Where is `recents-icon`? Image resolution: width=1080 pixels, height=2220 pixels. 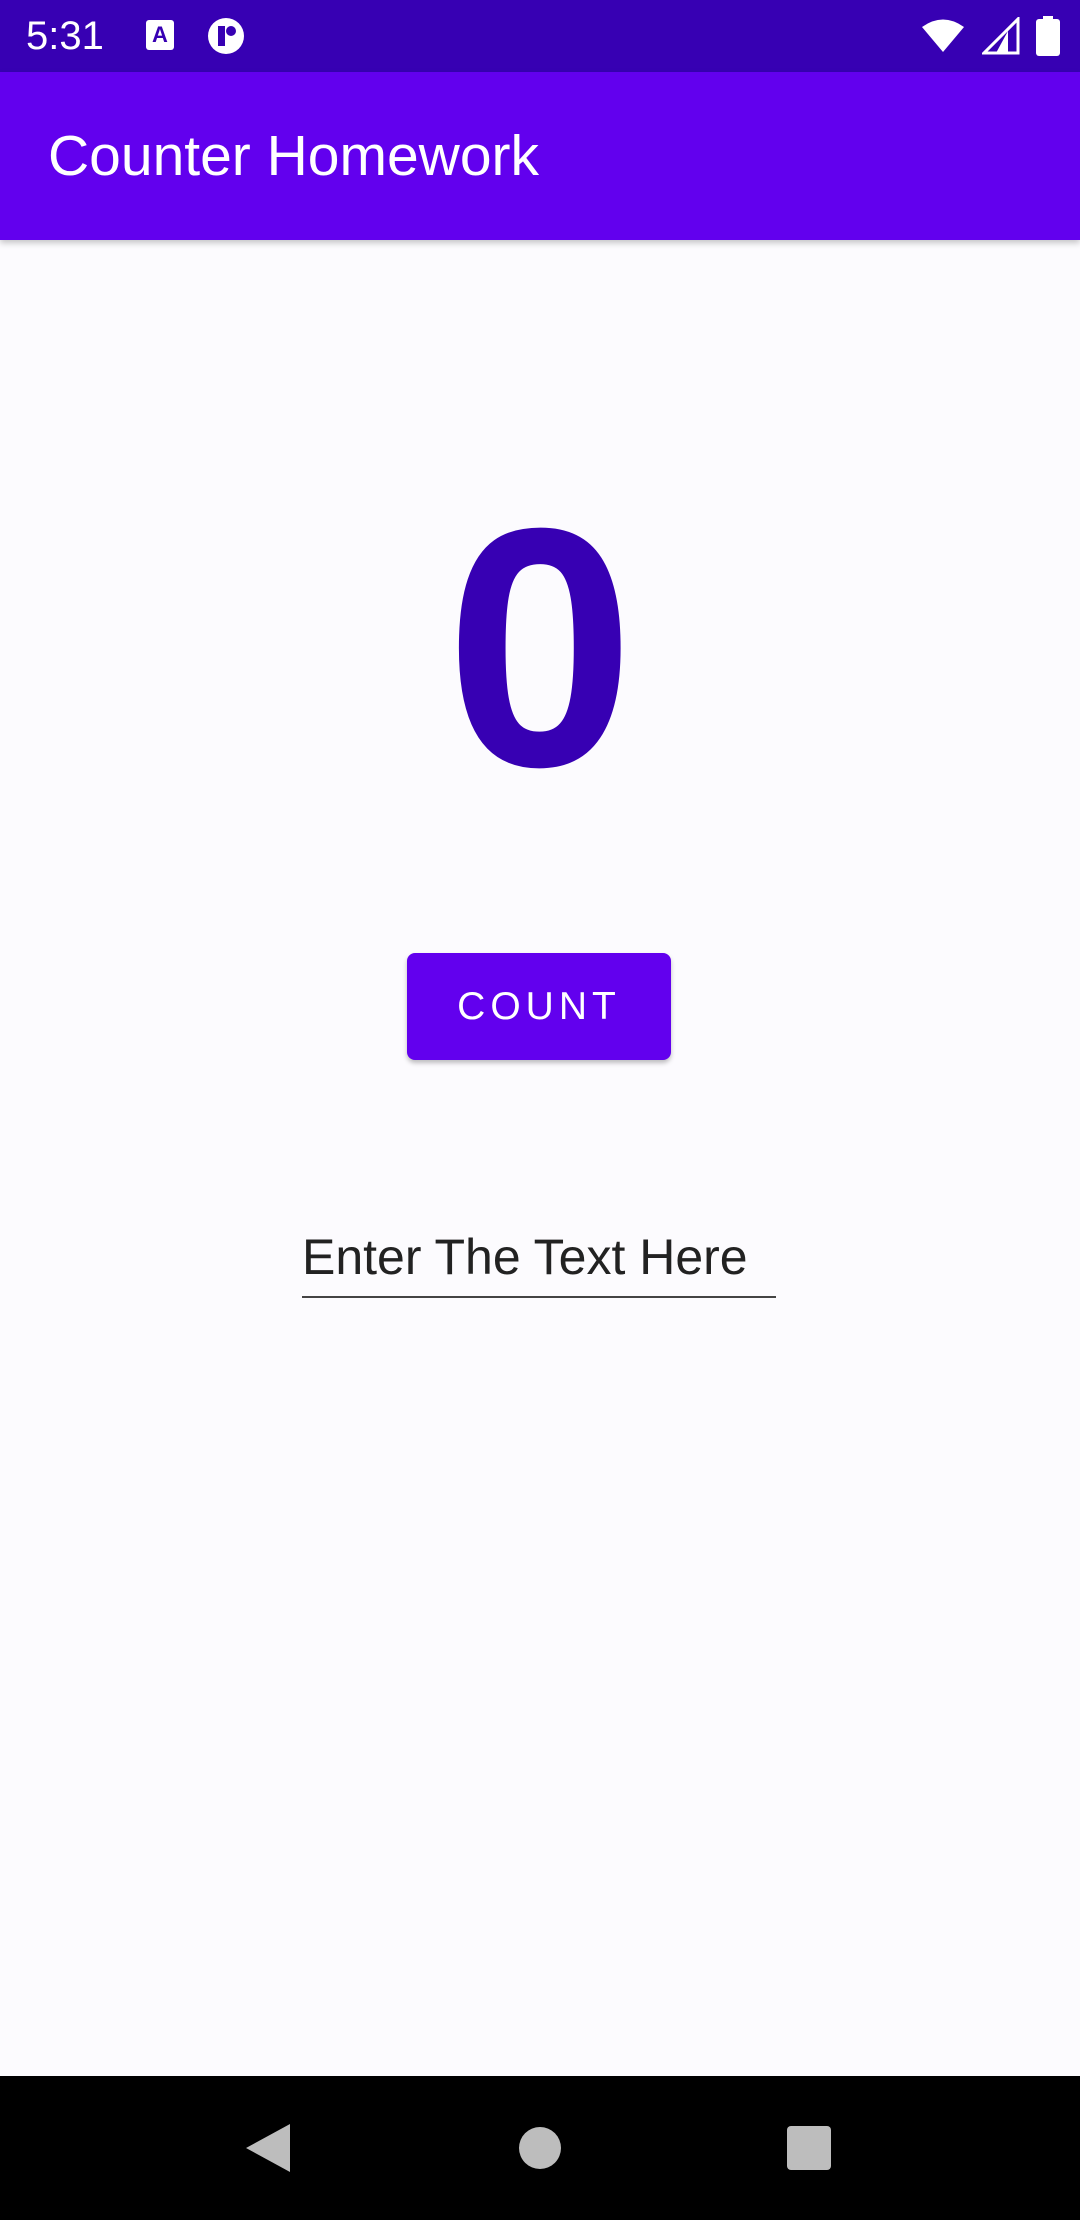
recents-icon is located at coordinates (809, 2148).